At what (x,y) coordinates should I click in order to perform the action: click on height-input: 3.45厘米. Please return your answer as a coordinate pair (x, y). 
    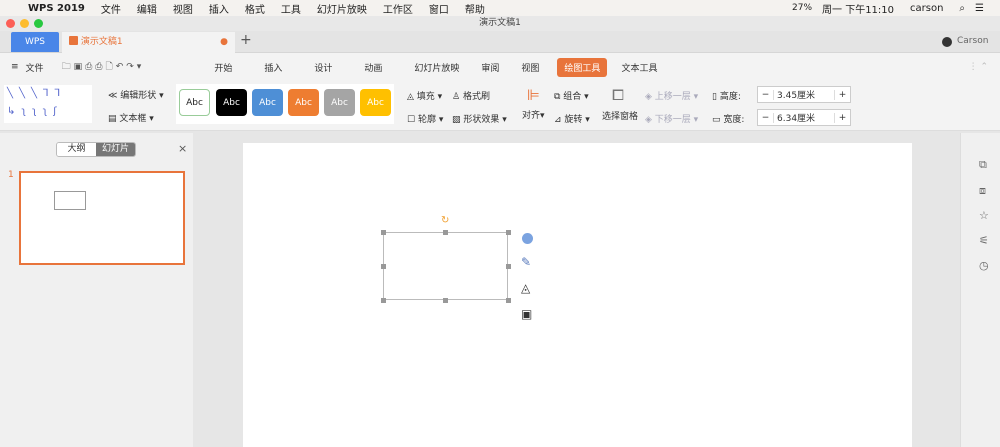
    Looking at the image, I should click on (804, 94).